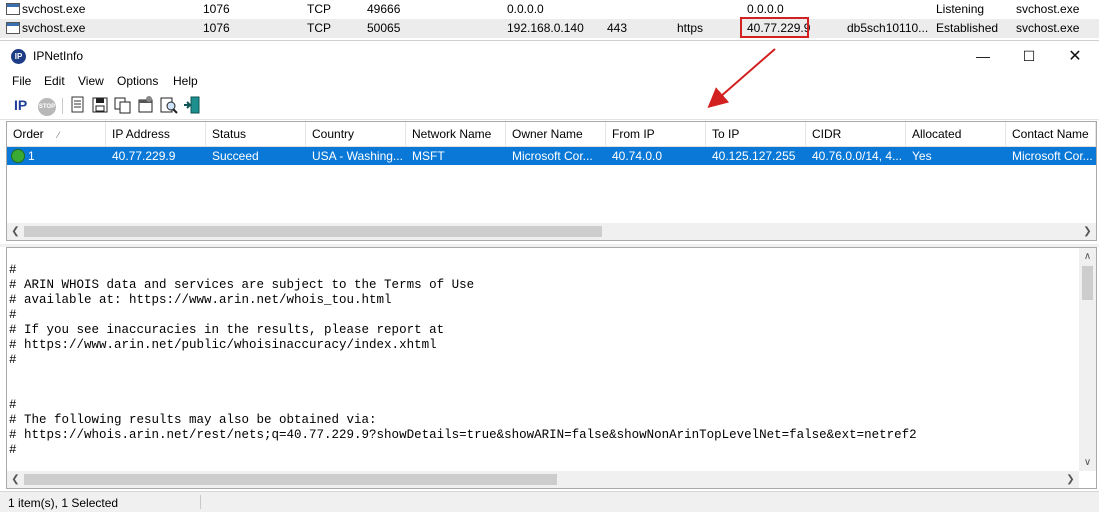  I want to click on text-vertical-scrollbar: ∧ ∨, so click(1087, 359).